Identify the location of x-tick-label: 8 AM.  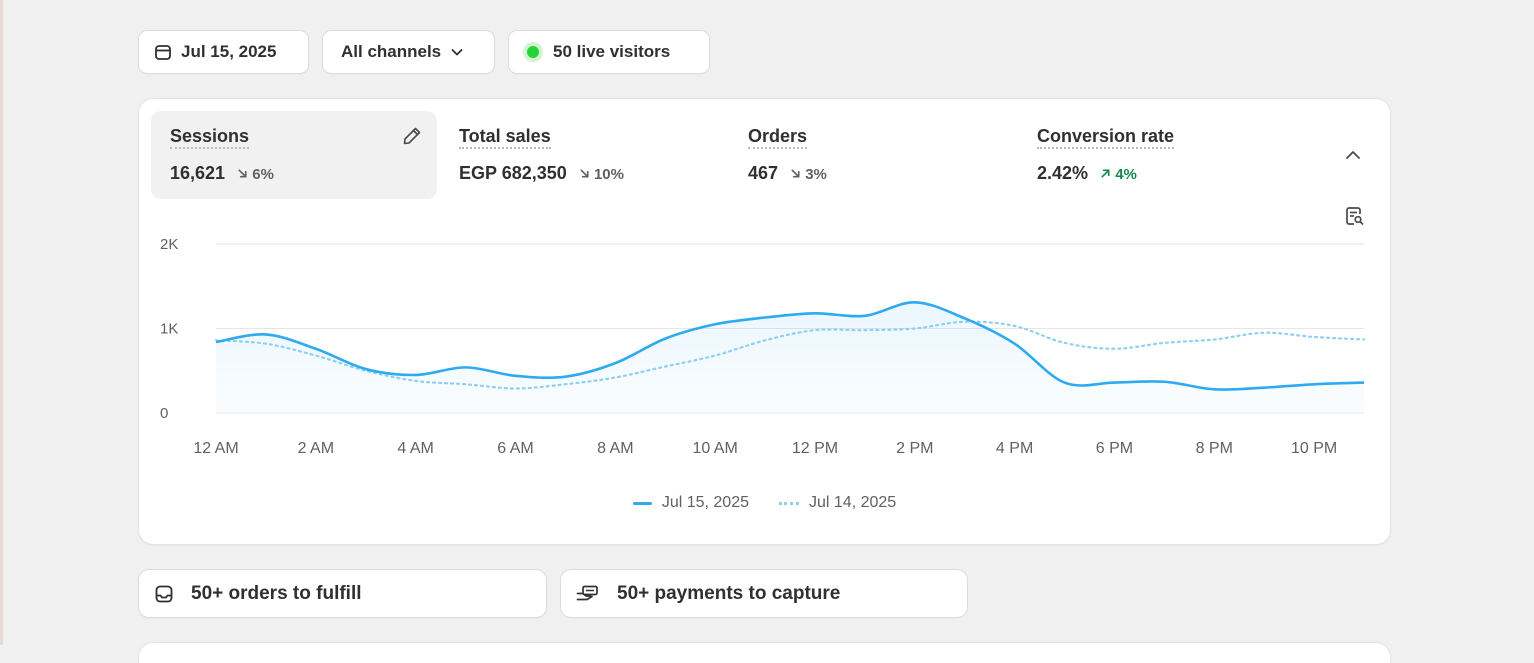
(615, 448).